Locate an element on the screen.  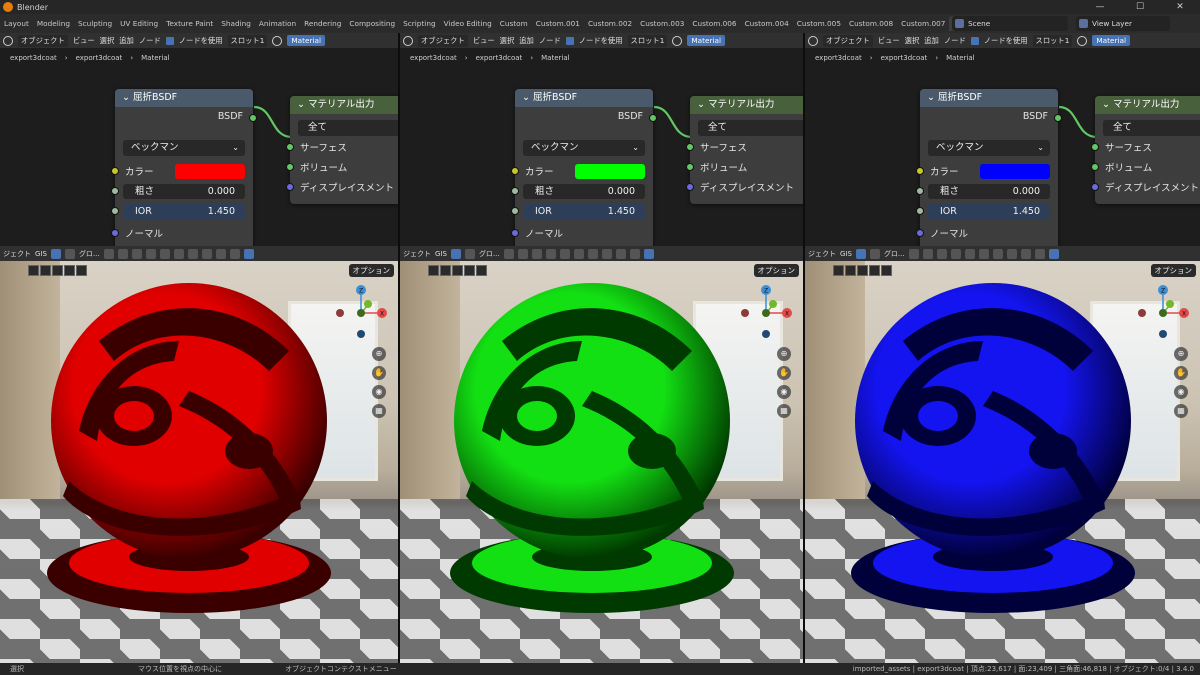
workspace-tab: Shading is located at coordinates (236, 23).